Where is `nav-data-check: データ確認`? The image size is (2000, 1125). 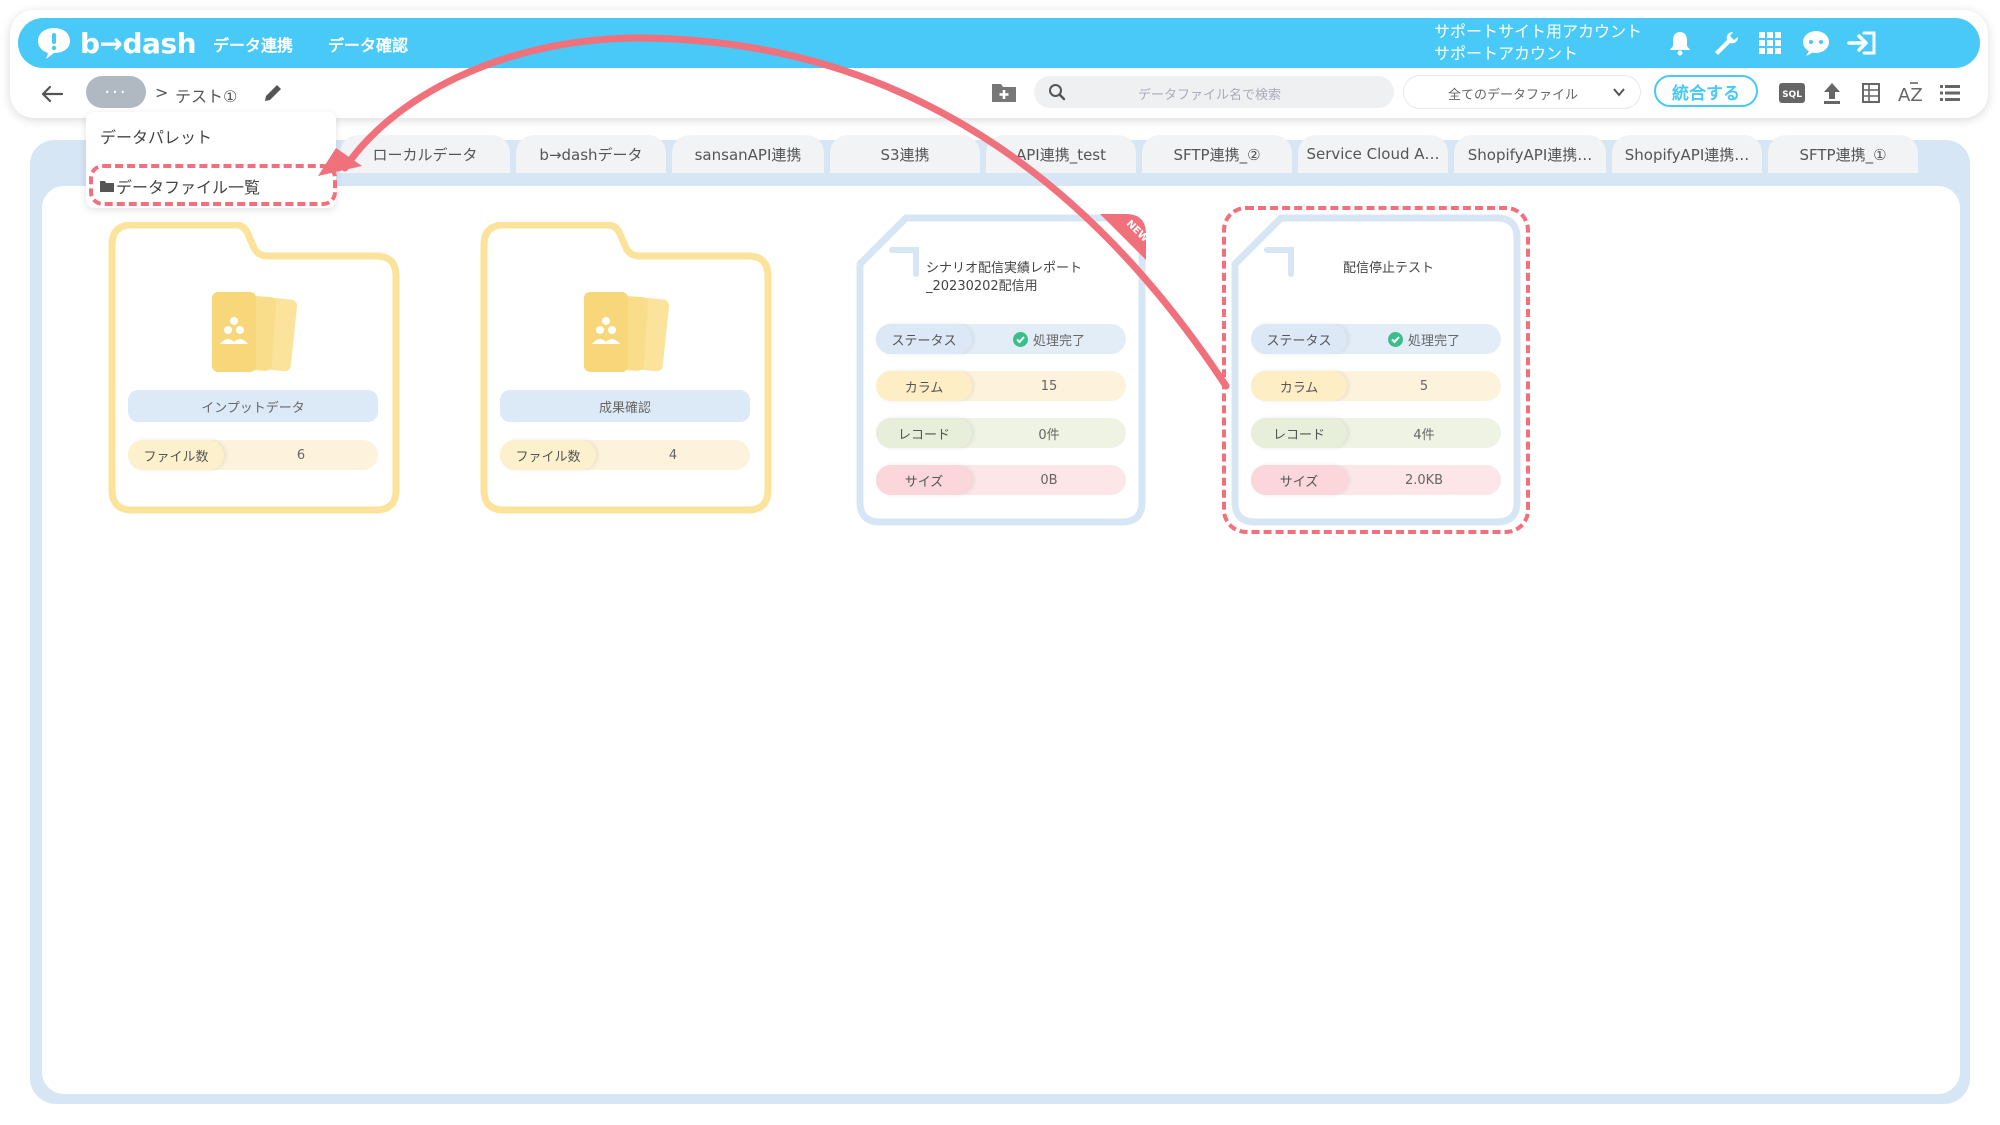 nav-data-check: データ確認 is located at coordinates (368, 44).